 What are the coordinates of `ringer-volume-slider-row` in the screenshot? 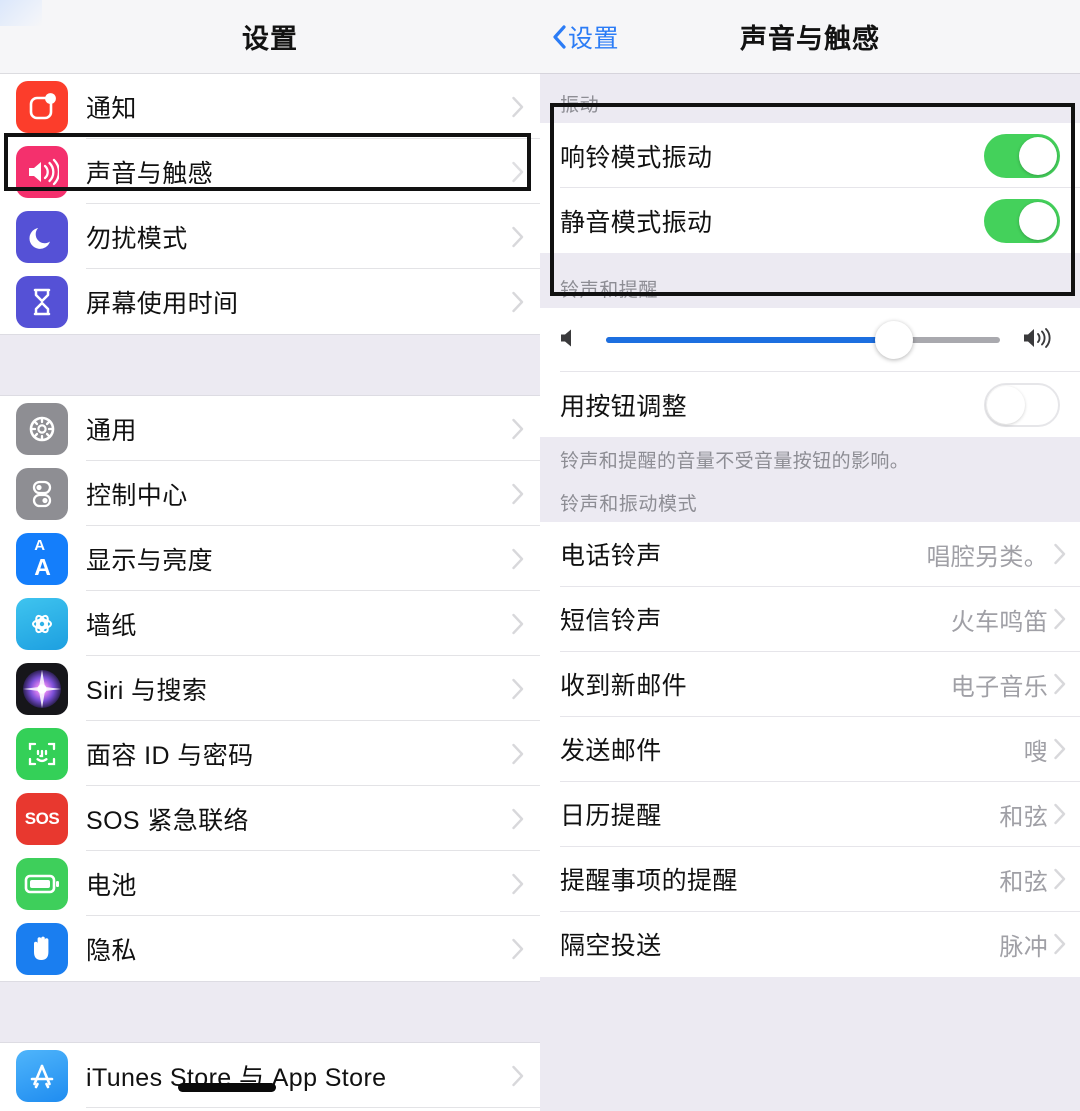 It's located at (810, 340).